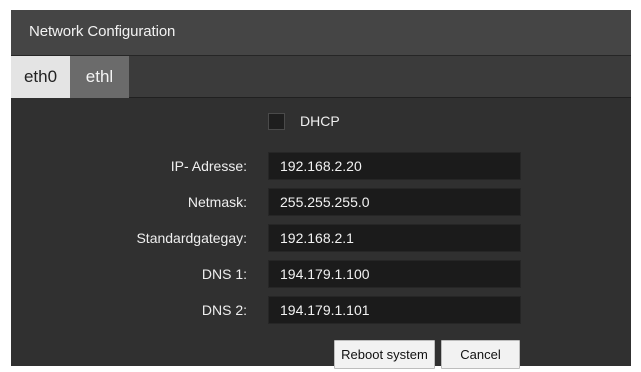 This screenshot has height=372, width=641. Describe the element at coordinates (321, 33) in the screenshot. I see `title-bar: Network Configuration` at that location.